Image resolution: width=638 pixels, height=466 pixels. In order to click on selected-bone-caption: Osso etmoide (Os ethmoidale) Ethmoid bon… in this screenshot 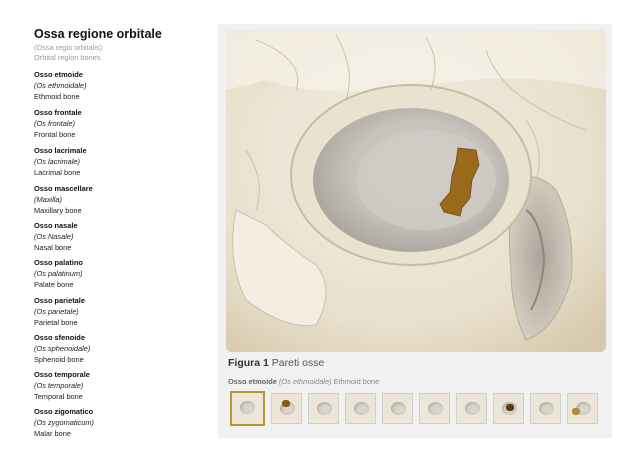, I will do `click(303, 381)`.